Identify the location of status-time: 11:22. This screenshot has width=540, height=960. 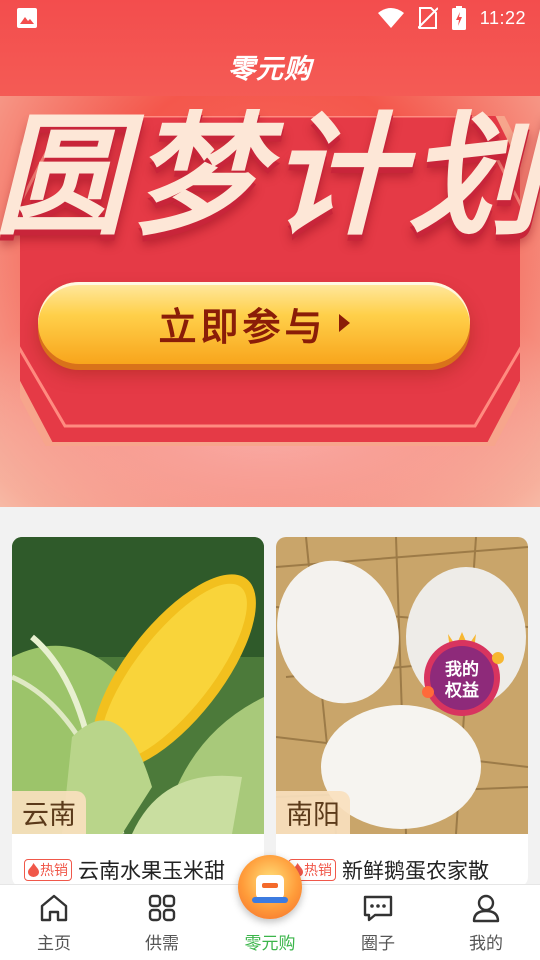
(502, 17).